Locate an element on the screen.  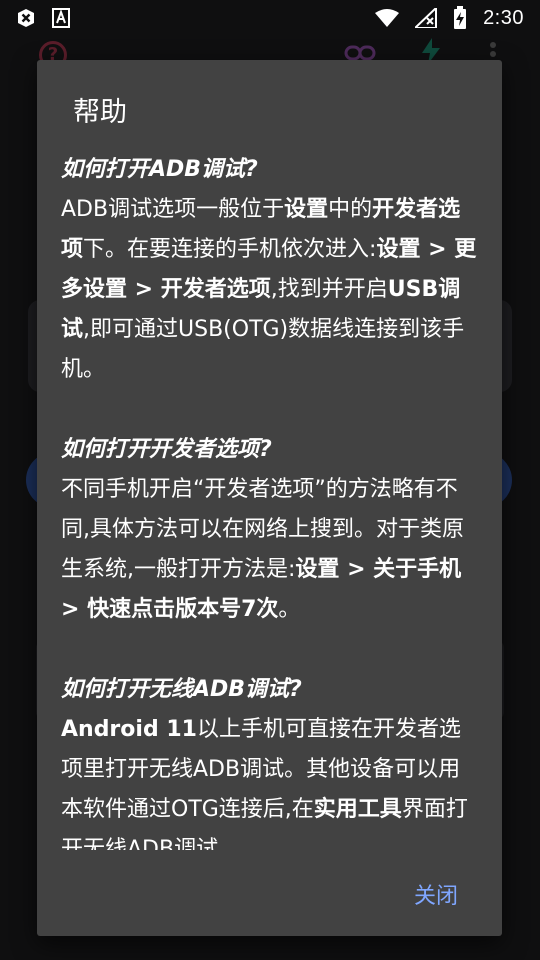
section-title-wireless: 如何打开无线ADB调试? is located at coordinates (181, 689).